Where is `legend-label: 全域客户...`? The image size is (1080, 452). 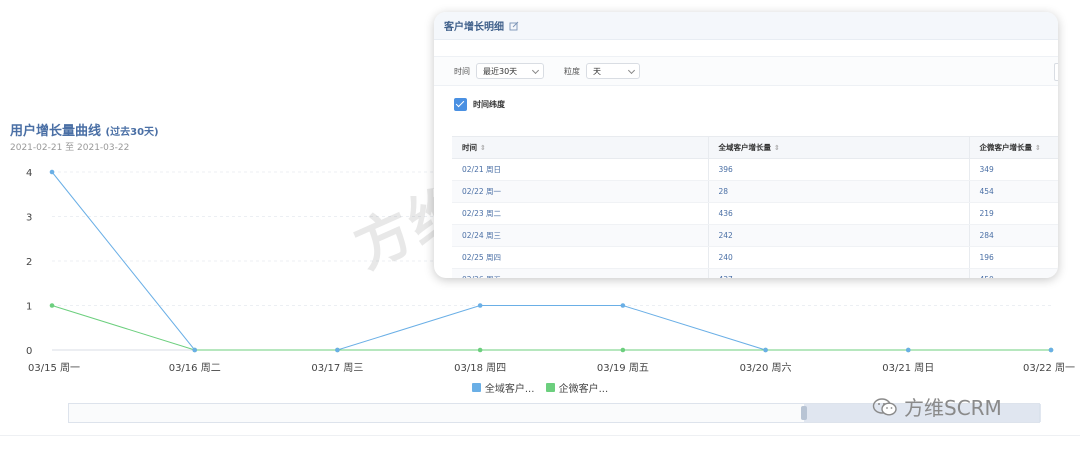 legend-label: 全域客户... is located at coordinates (509, 389).